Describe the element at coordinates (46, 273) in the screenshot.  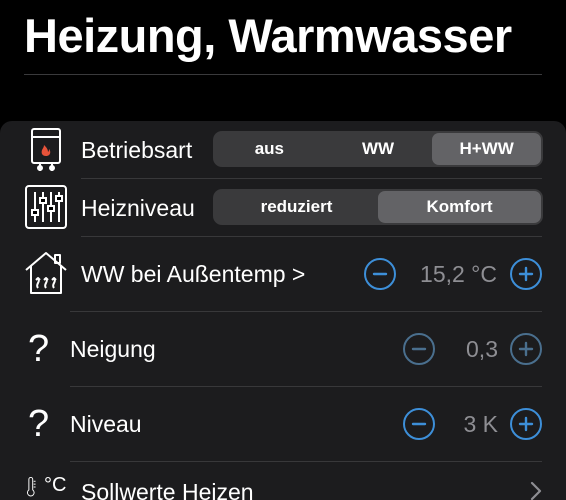
I see `house-heat-icon` at that location.